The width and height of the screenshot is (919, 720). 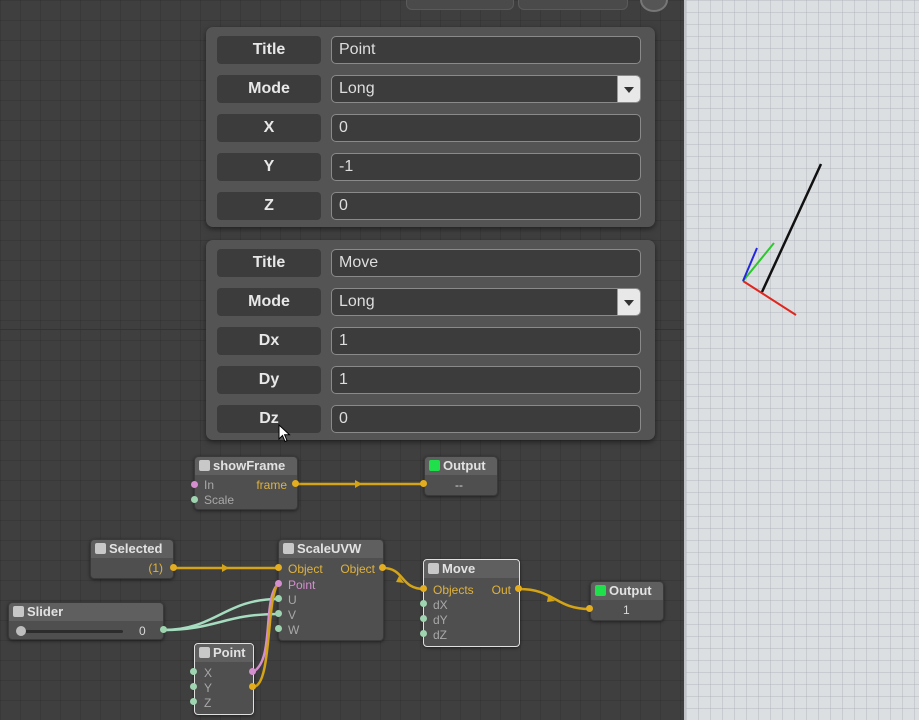 What do you see at coordinates (269, 128) in the screenshot?
I see `property-label: X` at bounding box center [269, 128].